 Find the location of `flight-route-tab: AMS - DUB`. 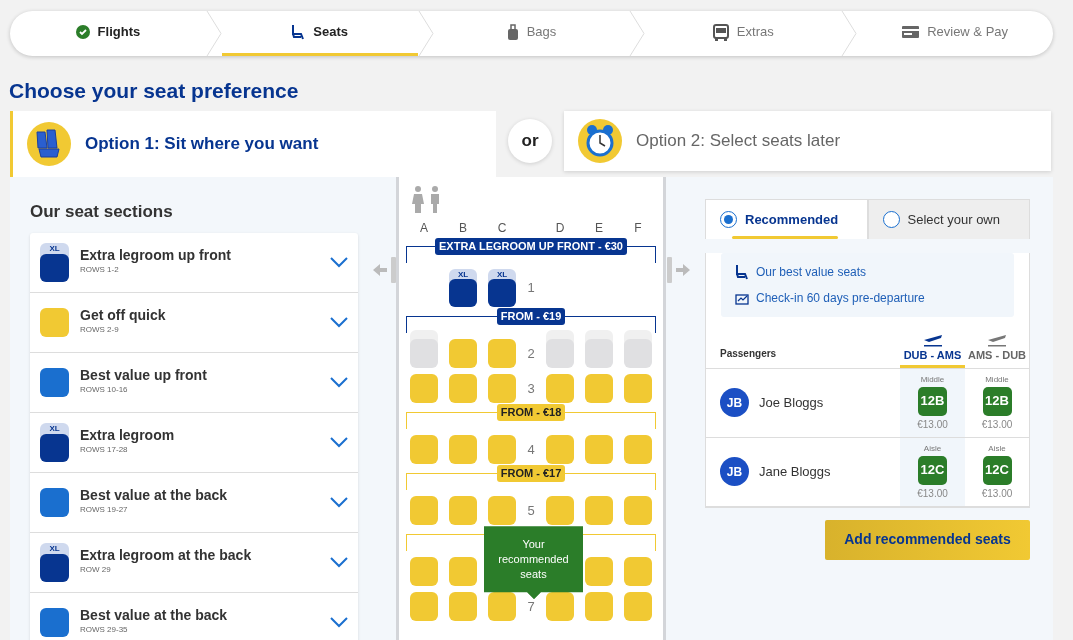

flight-route-tab: AMS - DUB is located at coordinates (997, 350).